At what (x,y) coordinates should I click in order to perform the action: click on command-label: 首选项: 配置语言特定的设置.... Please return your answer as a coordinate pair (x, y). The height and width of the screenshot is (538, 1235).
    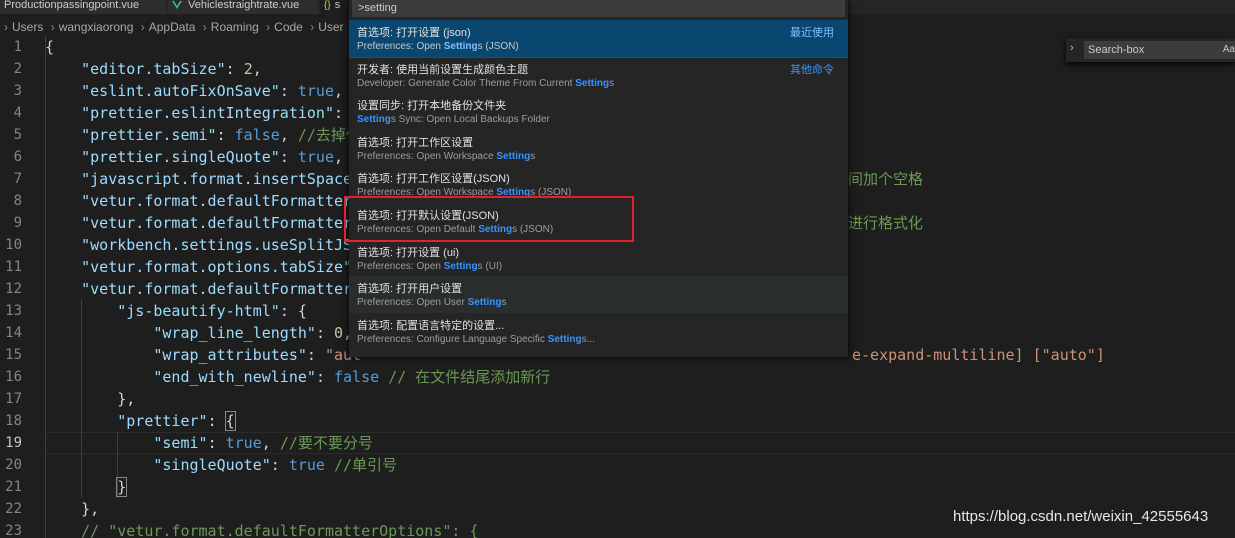
    Looking at the image, I should click on (431, 325).